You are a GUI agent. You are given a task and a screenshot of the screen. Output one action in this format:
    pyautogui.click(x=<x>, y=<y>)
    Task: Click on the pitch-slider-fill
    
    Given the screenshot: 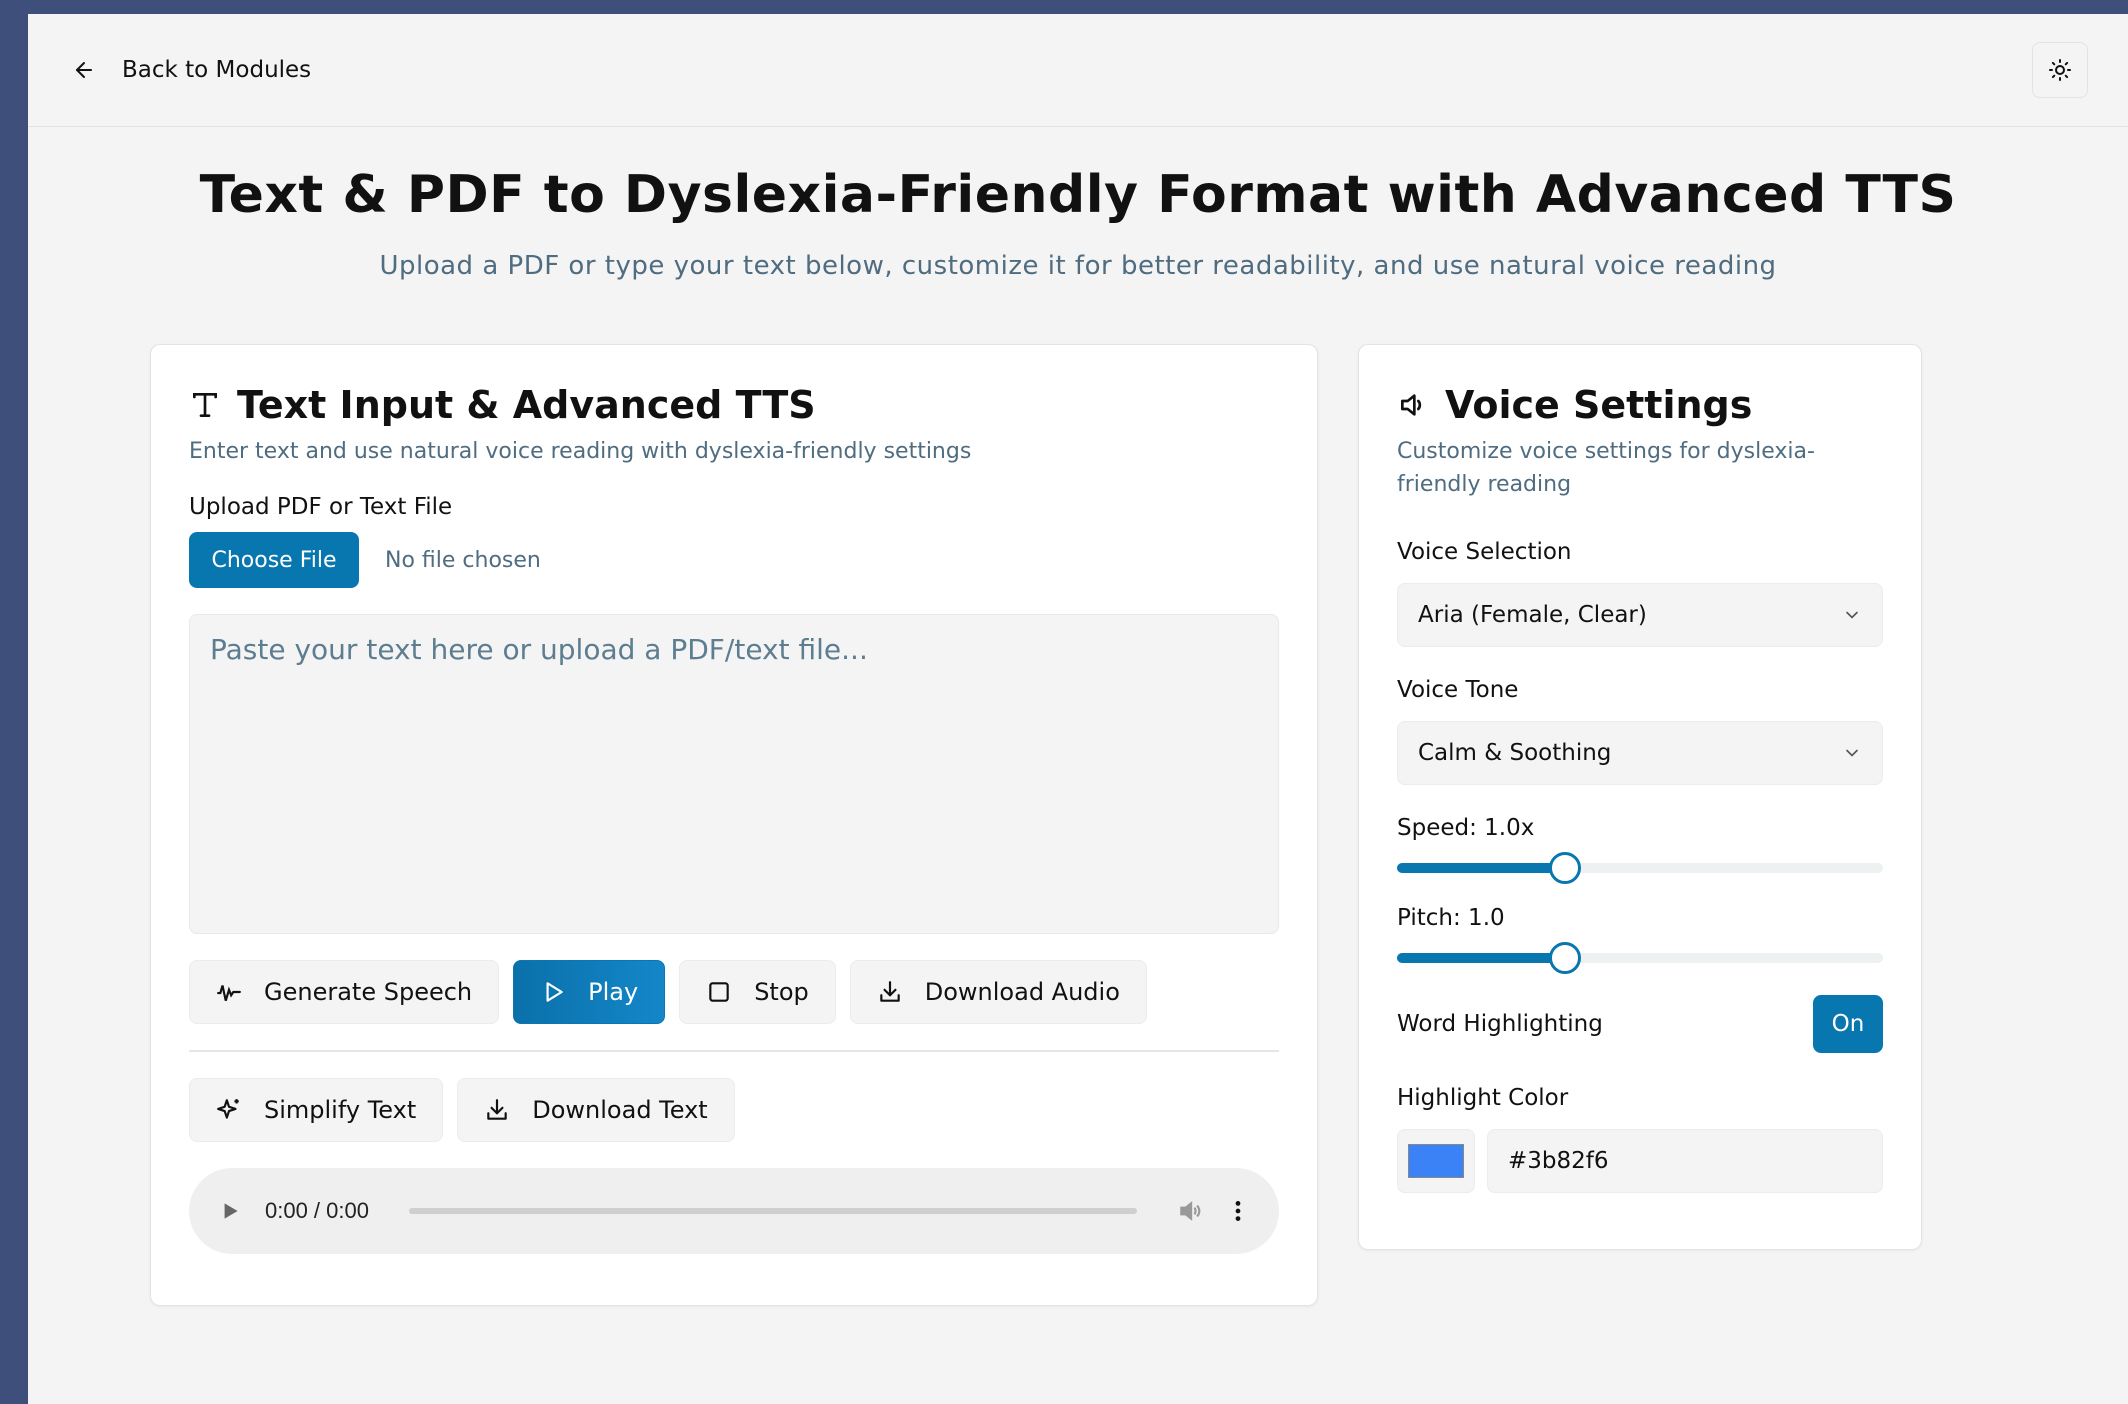 What is the action you would take?
    pyautogui.click(x=1481, y=958)
    